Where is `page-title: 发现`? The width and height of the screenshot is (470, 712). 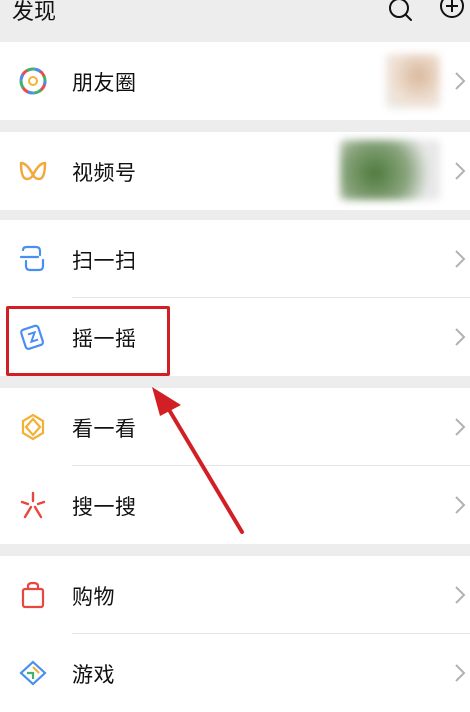 page-title: 发现 is located at coordinates (34, 12).